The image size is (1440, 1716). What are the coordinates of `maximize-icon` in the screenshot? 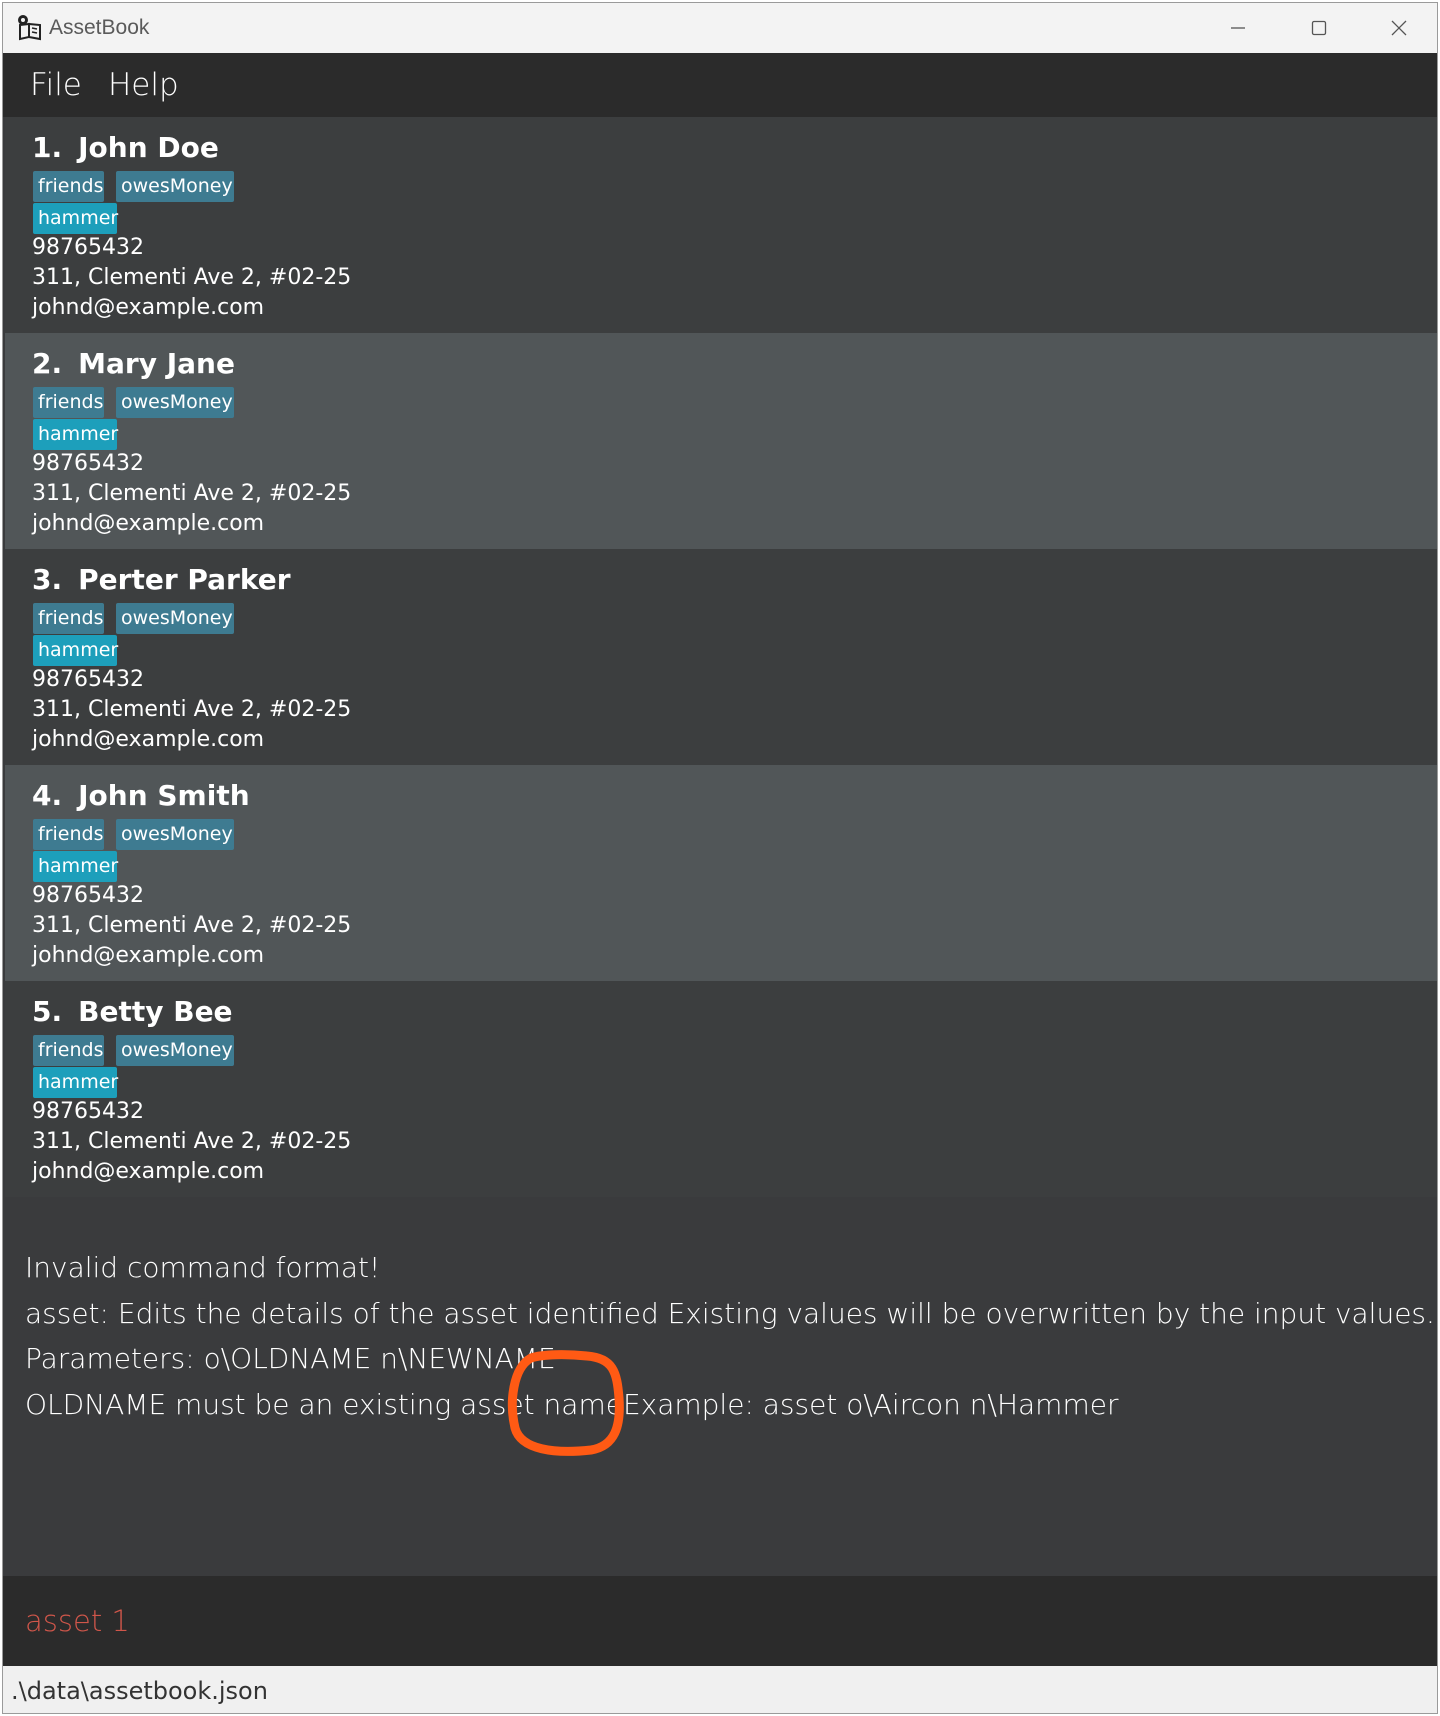 It's located at (1319, 28).